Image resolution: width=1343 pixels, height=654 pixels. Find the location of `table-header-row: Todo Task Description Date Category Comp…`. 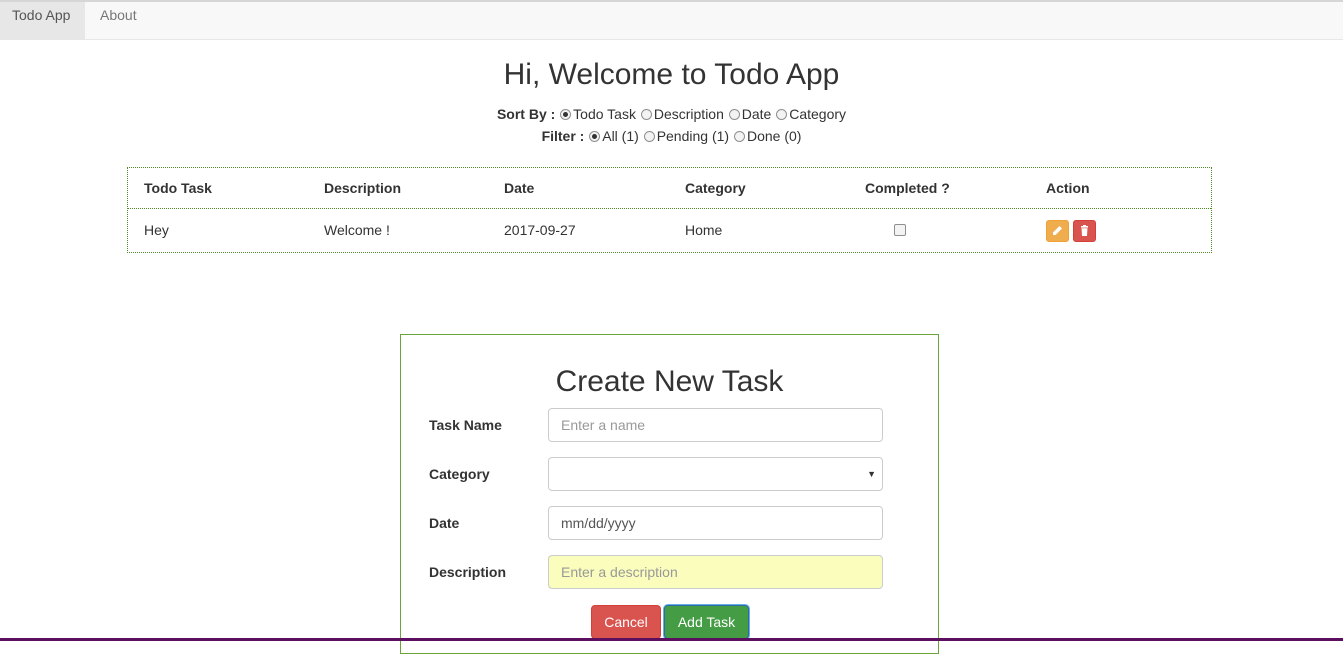

table-header-row: Todo Task Description Date Category Comp… is located at coordinates (669, 188).